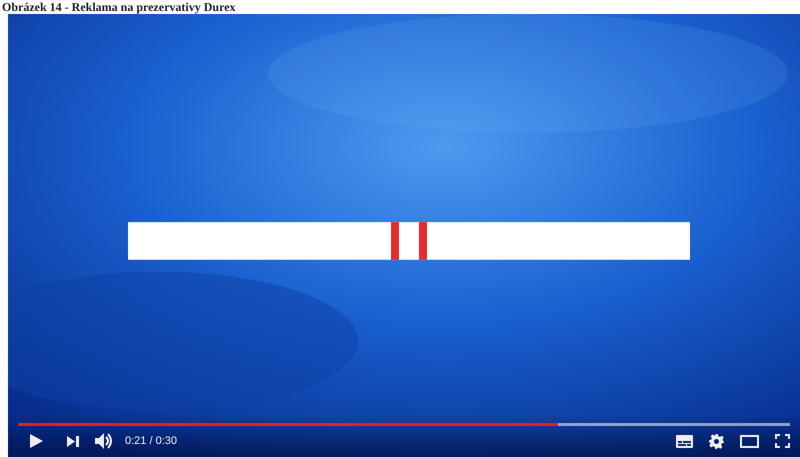 This screenshot has width=800, height=457. I want to click on volume-button, so click(104, 441).